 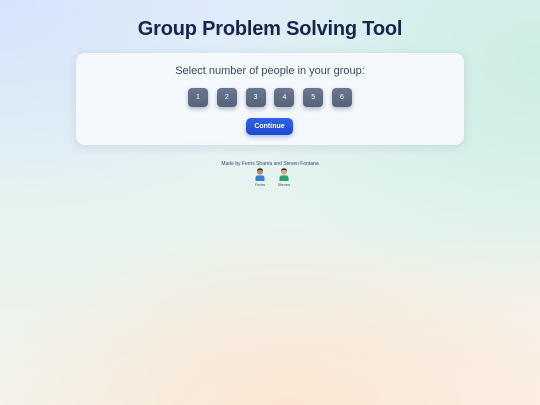 I want to click on creator-steven: Steven, so click(x=284, y=177).